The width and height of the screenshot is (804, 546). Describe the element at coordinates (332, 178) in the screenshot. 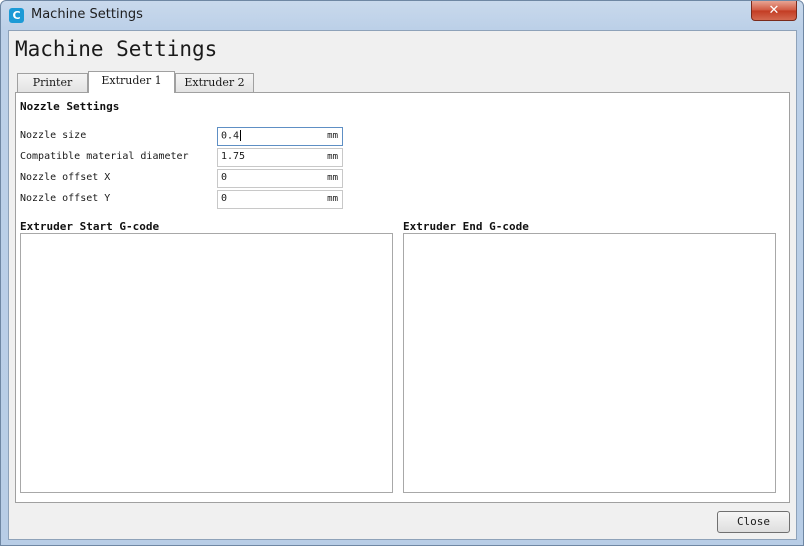

I see `nozzle-offset-x-unit: mm` at that location.